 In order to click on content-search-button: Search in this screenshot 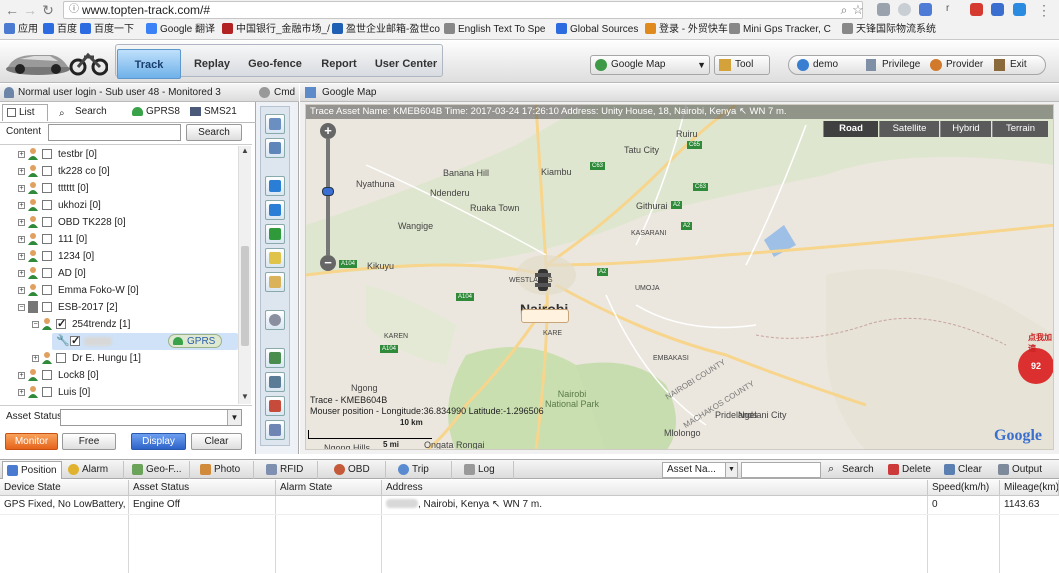, I will do `click(214, 132)`.